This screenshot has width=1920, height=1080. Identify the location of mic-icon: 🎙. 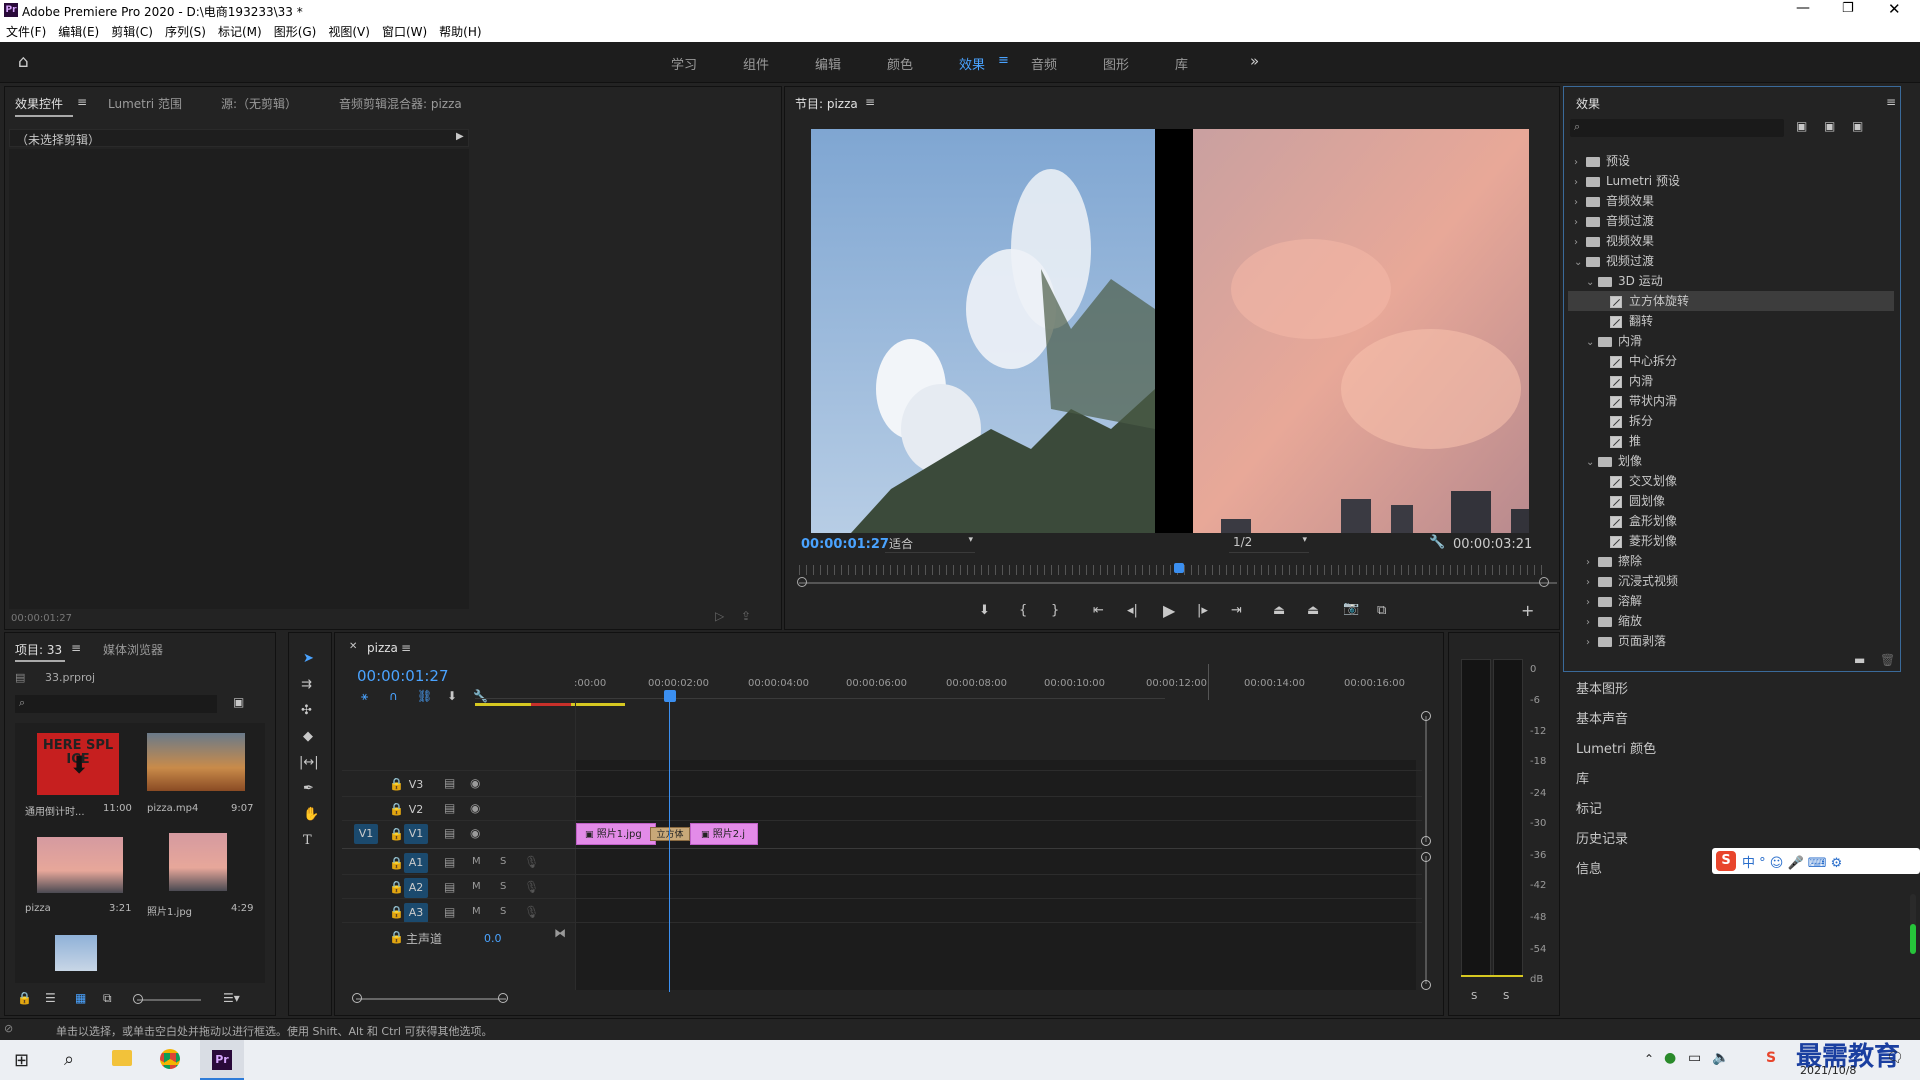
(531, 862).